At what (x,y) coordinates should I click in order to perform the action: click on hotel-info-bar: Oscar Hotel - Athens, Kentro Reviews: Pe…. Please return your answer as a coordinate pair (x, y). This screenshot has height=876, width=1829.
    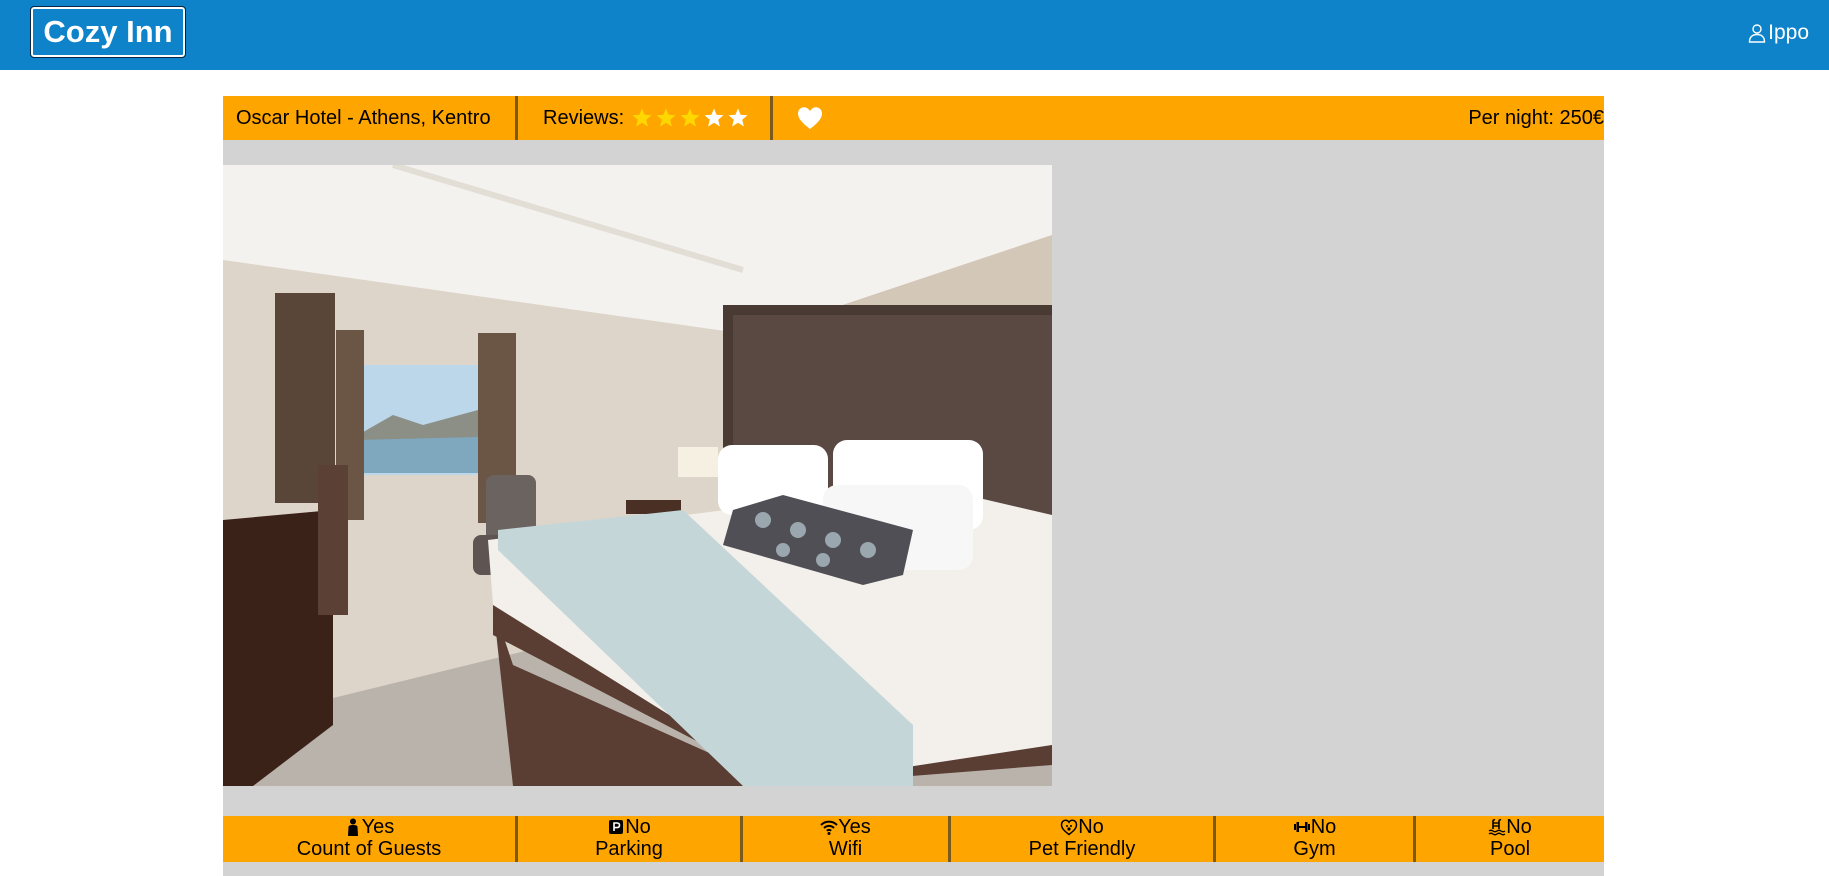
    Looking at the image, I should click on (913, 118).